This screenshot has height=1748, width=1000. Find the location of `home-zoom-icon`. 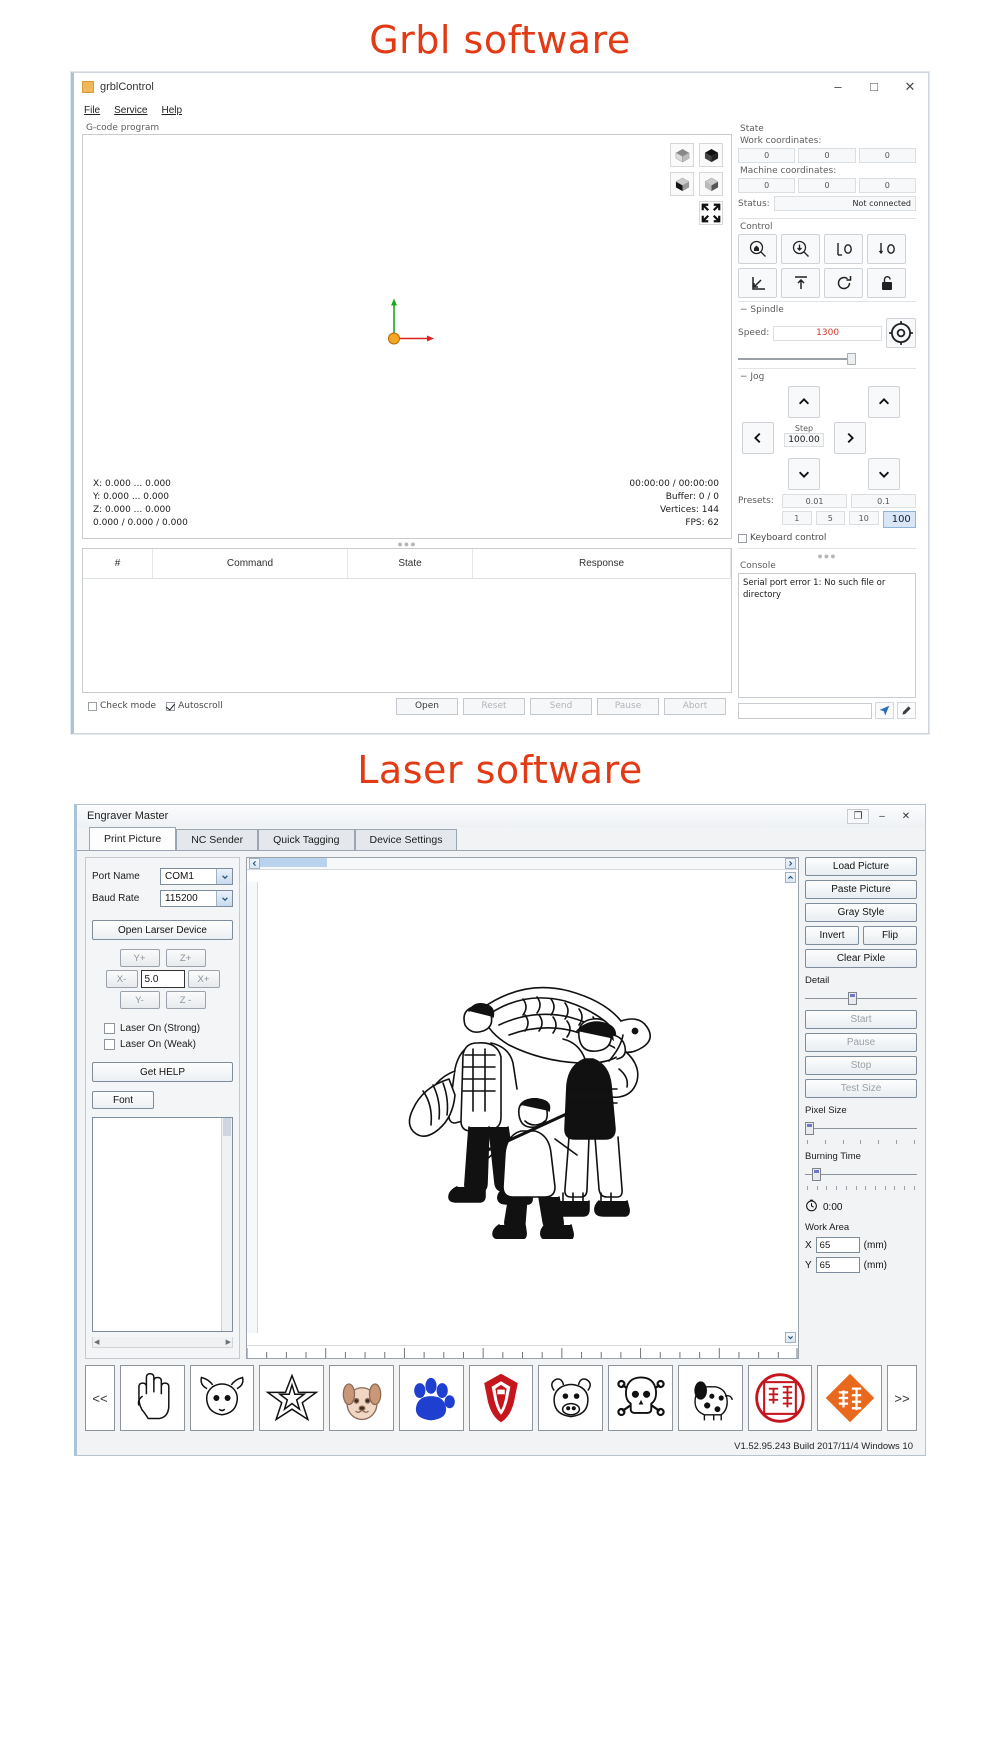

home-zoom-icon is located at coordinates (757, 249).